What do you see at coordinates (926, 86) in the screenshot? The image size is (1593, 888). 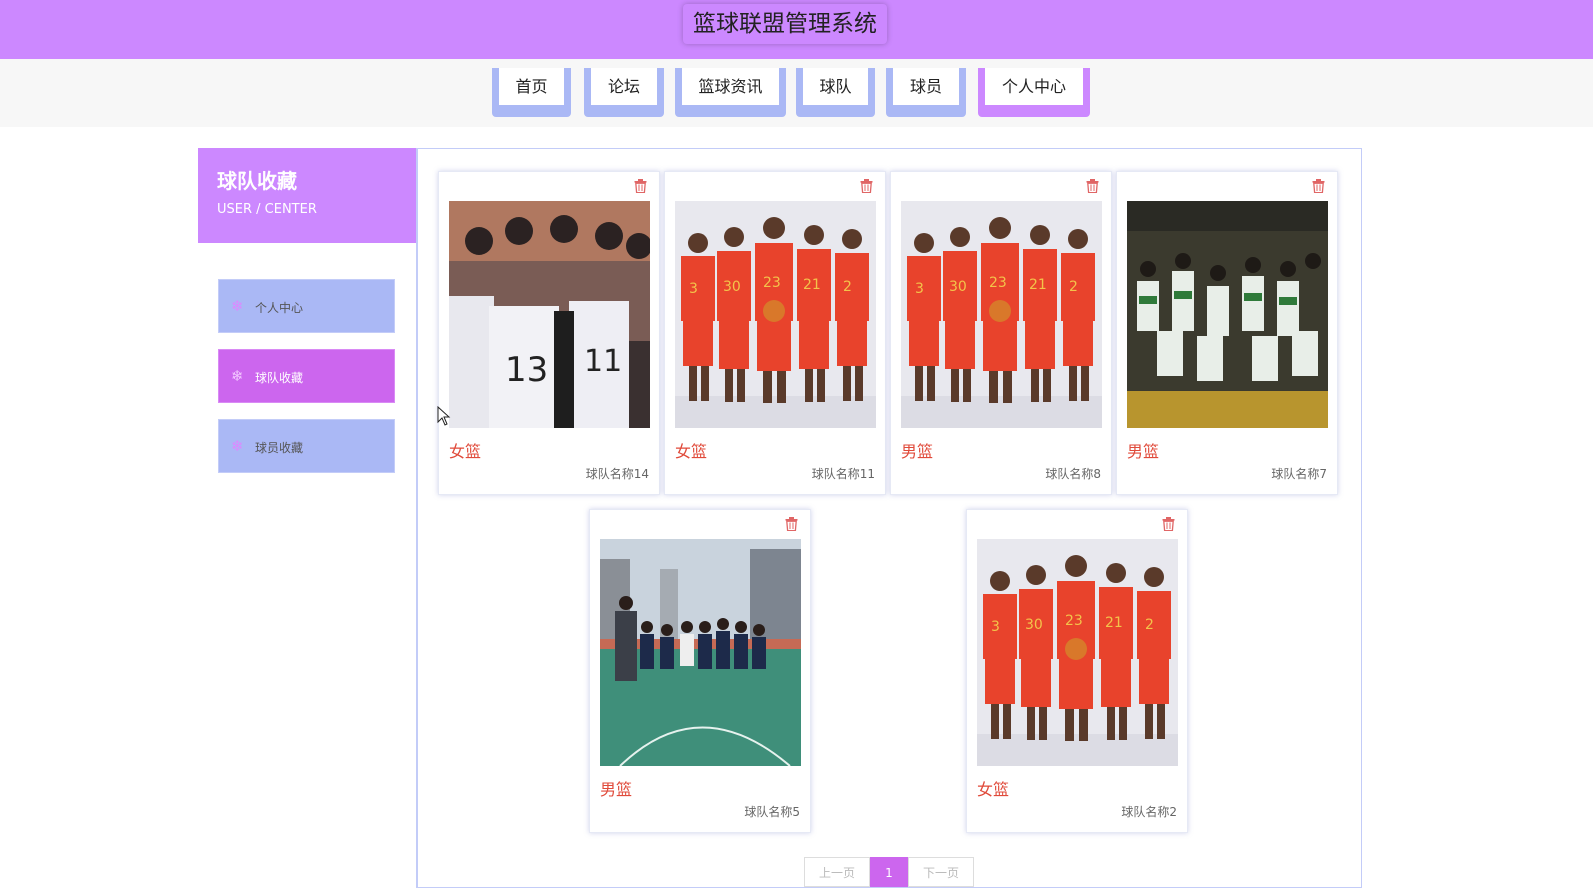 I see `nav-item-label: 球员` at bounding box center [926, 86].